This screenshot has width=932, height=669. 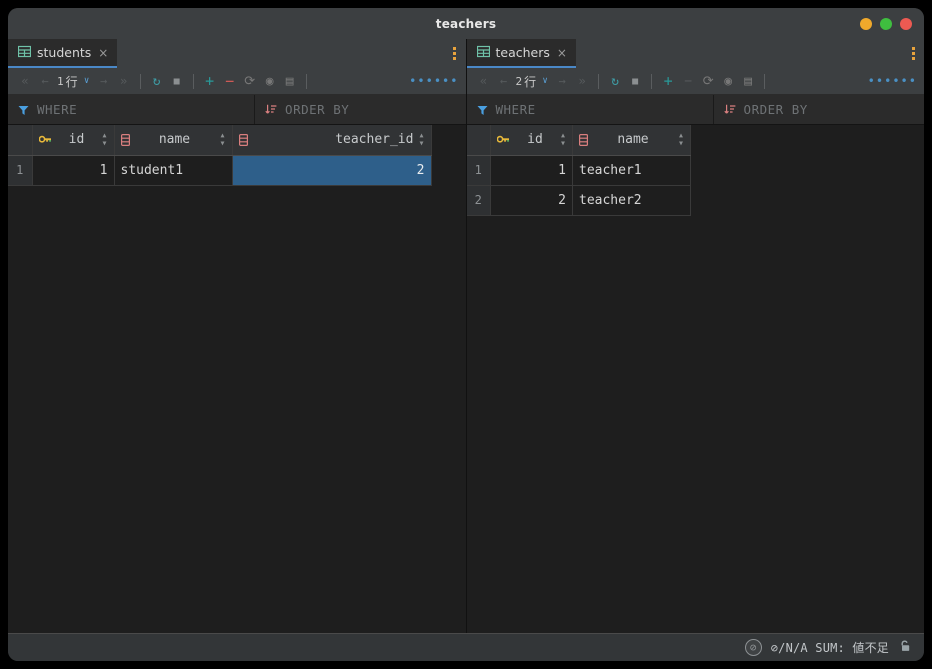 I want to click on close-button, so click(x=906, y=23).